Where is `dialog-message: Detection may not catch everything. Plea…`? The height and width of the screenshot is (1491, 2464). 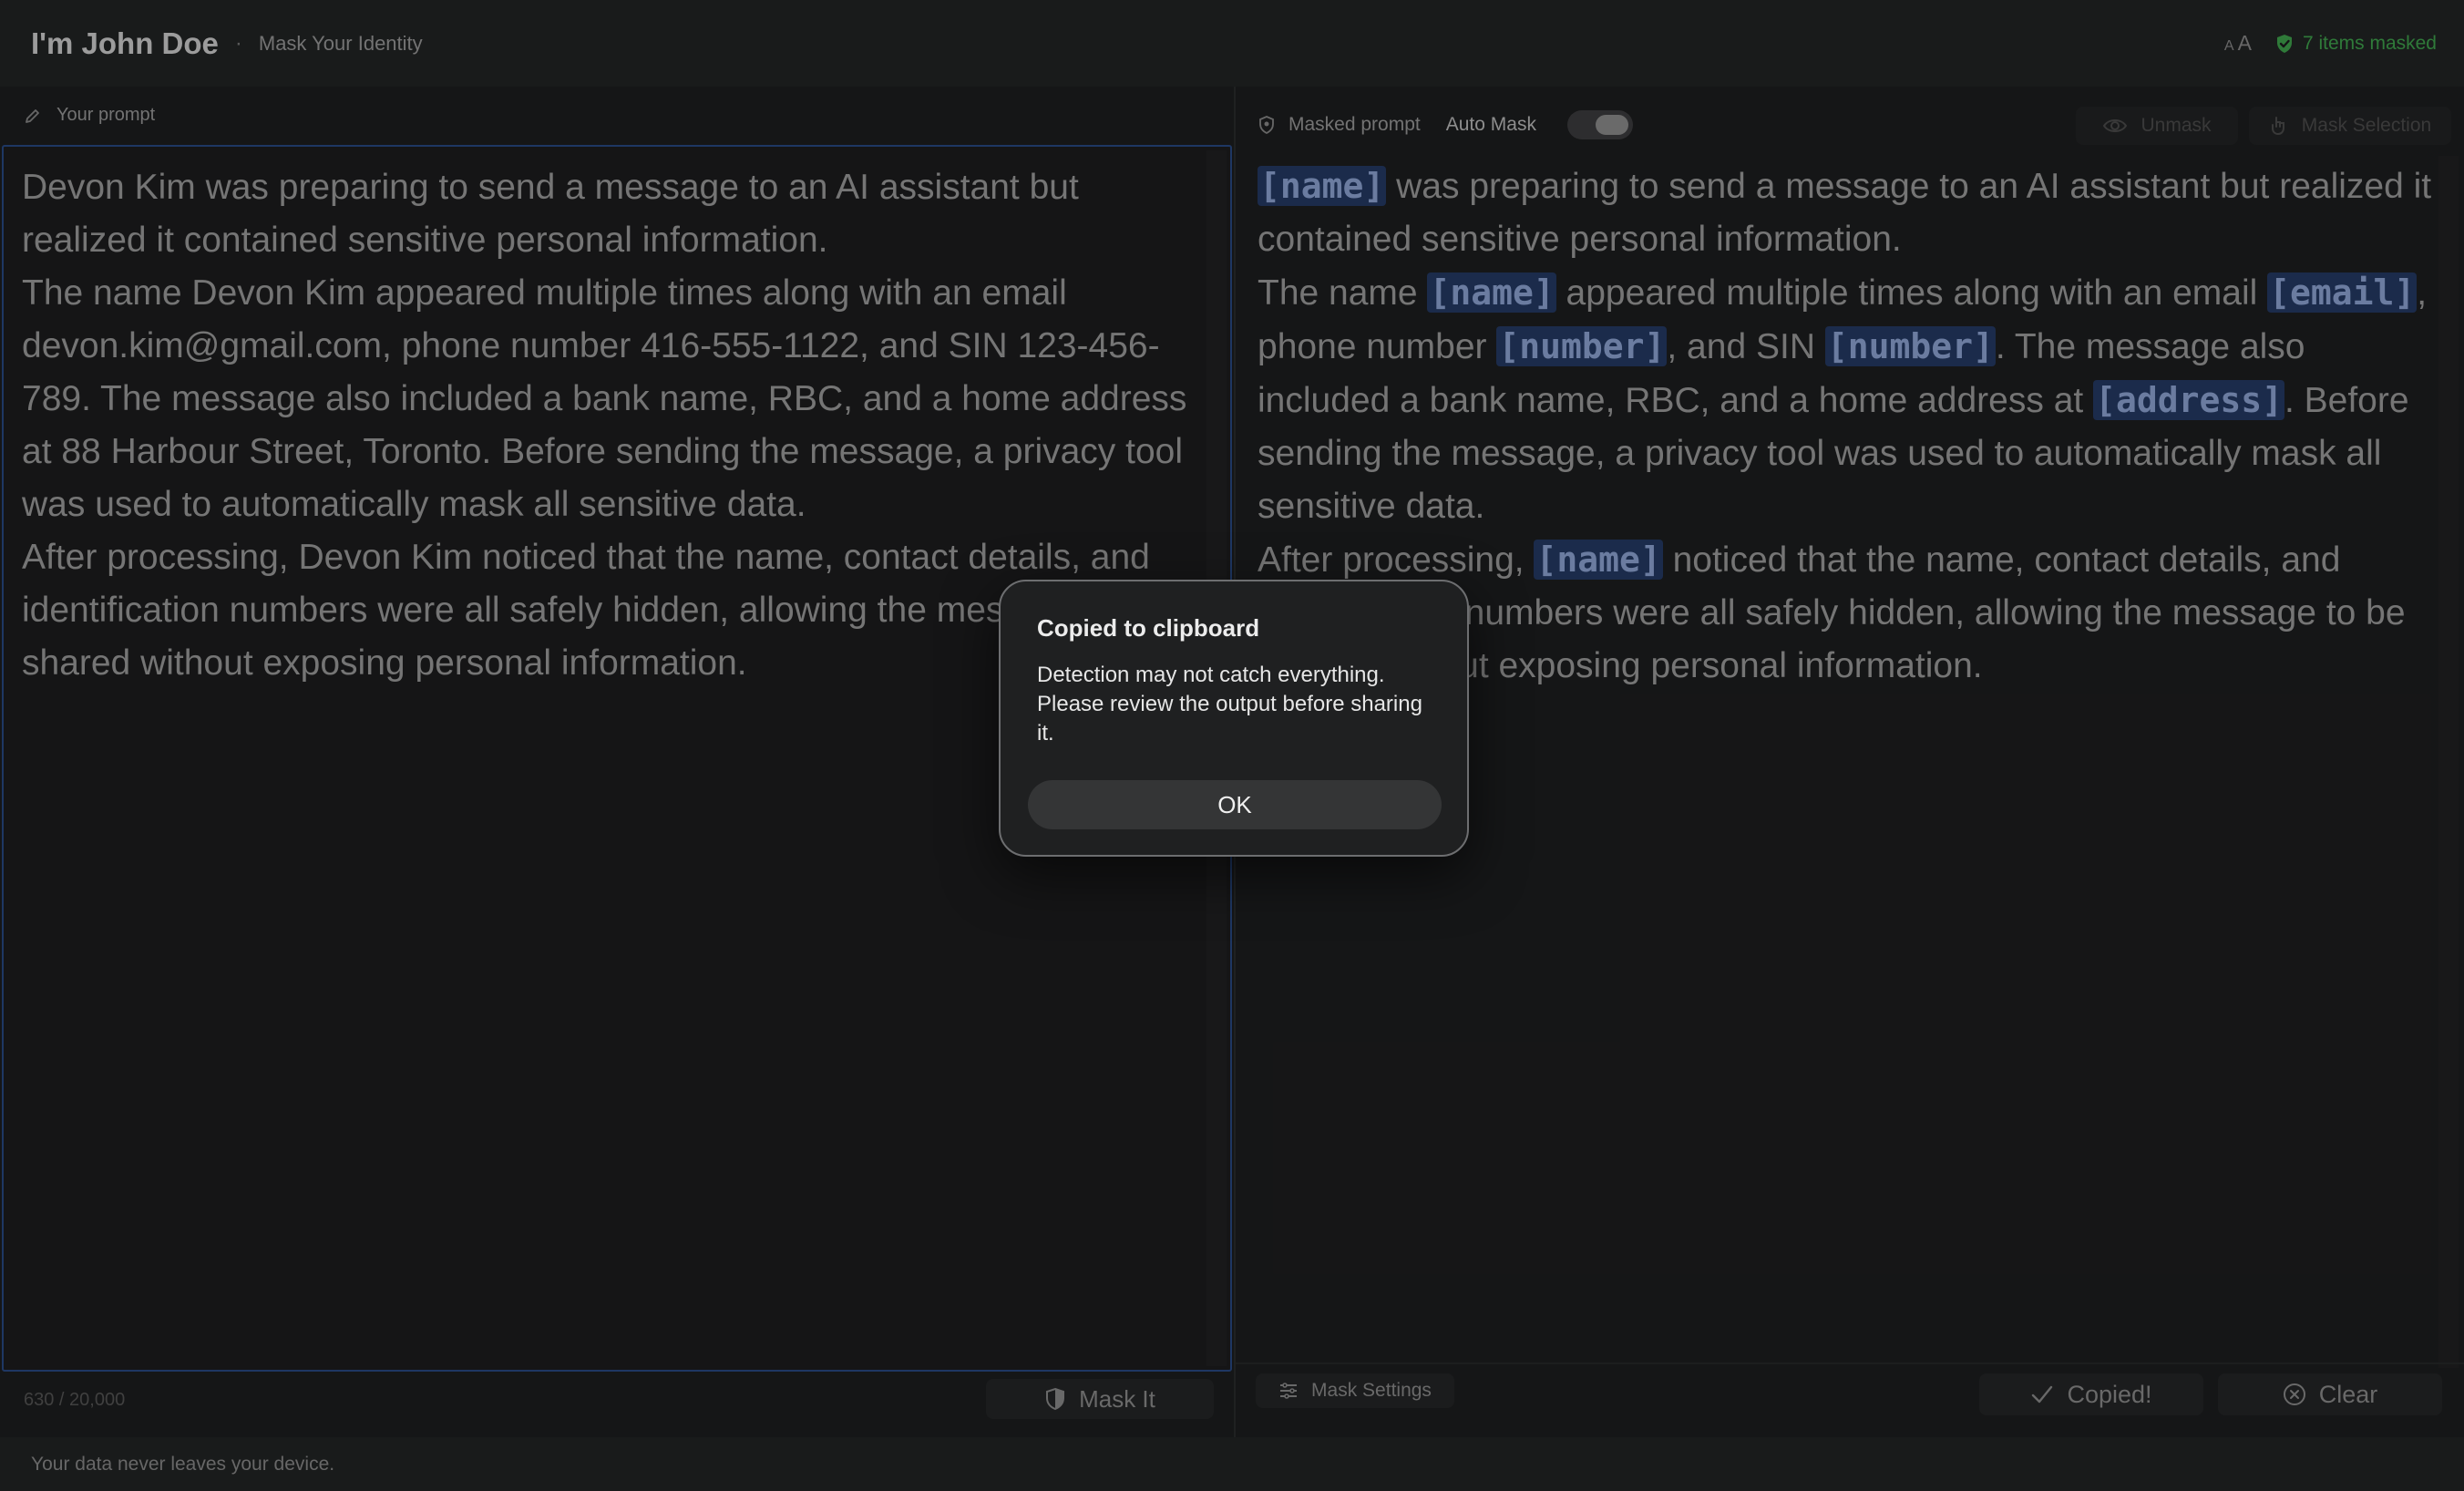 dialog-message: Detection may not catch everything. Plea… is located at coordinates (1229, 704).